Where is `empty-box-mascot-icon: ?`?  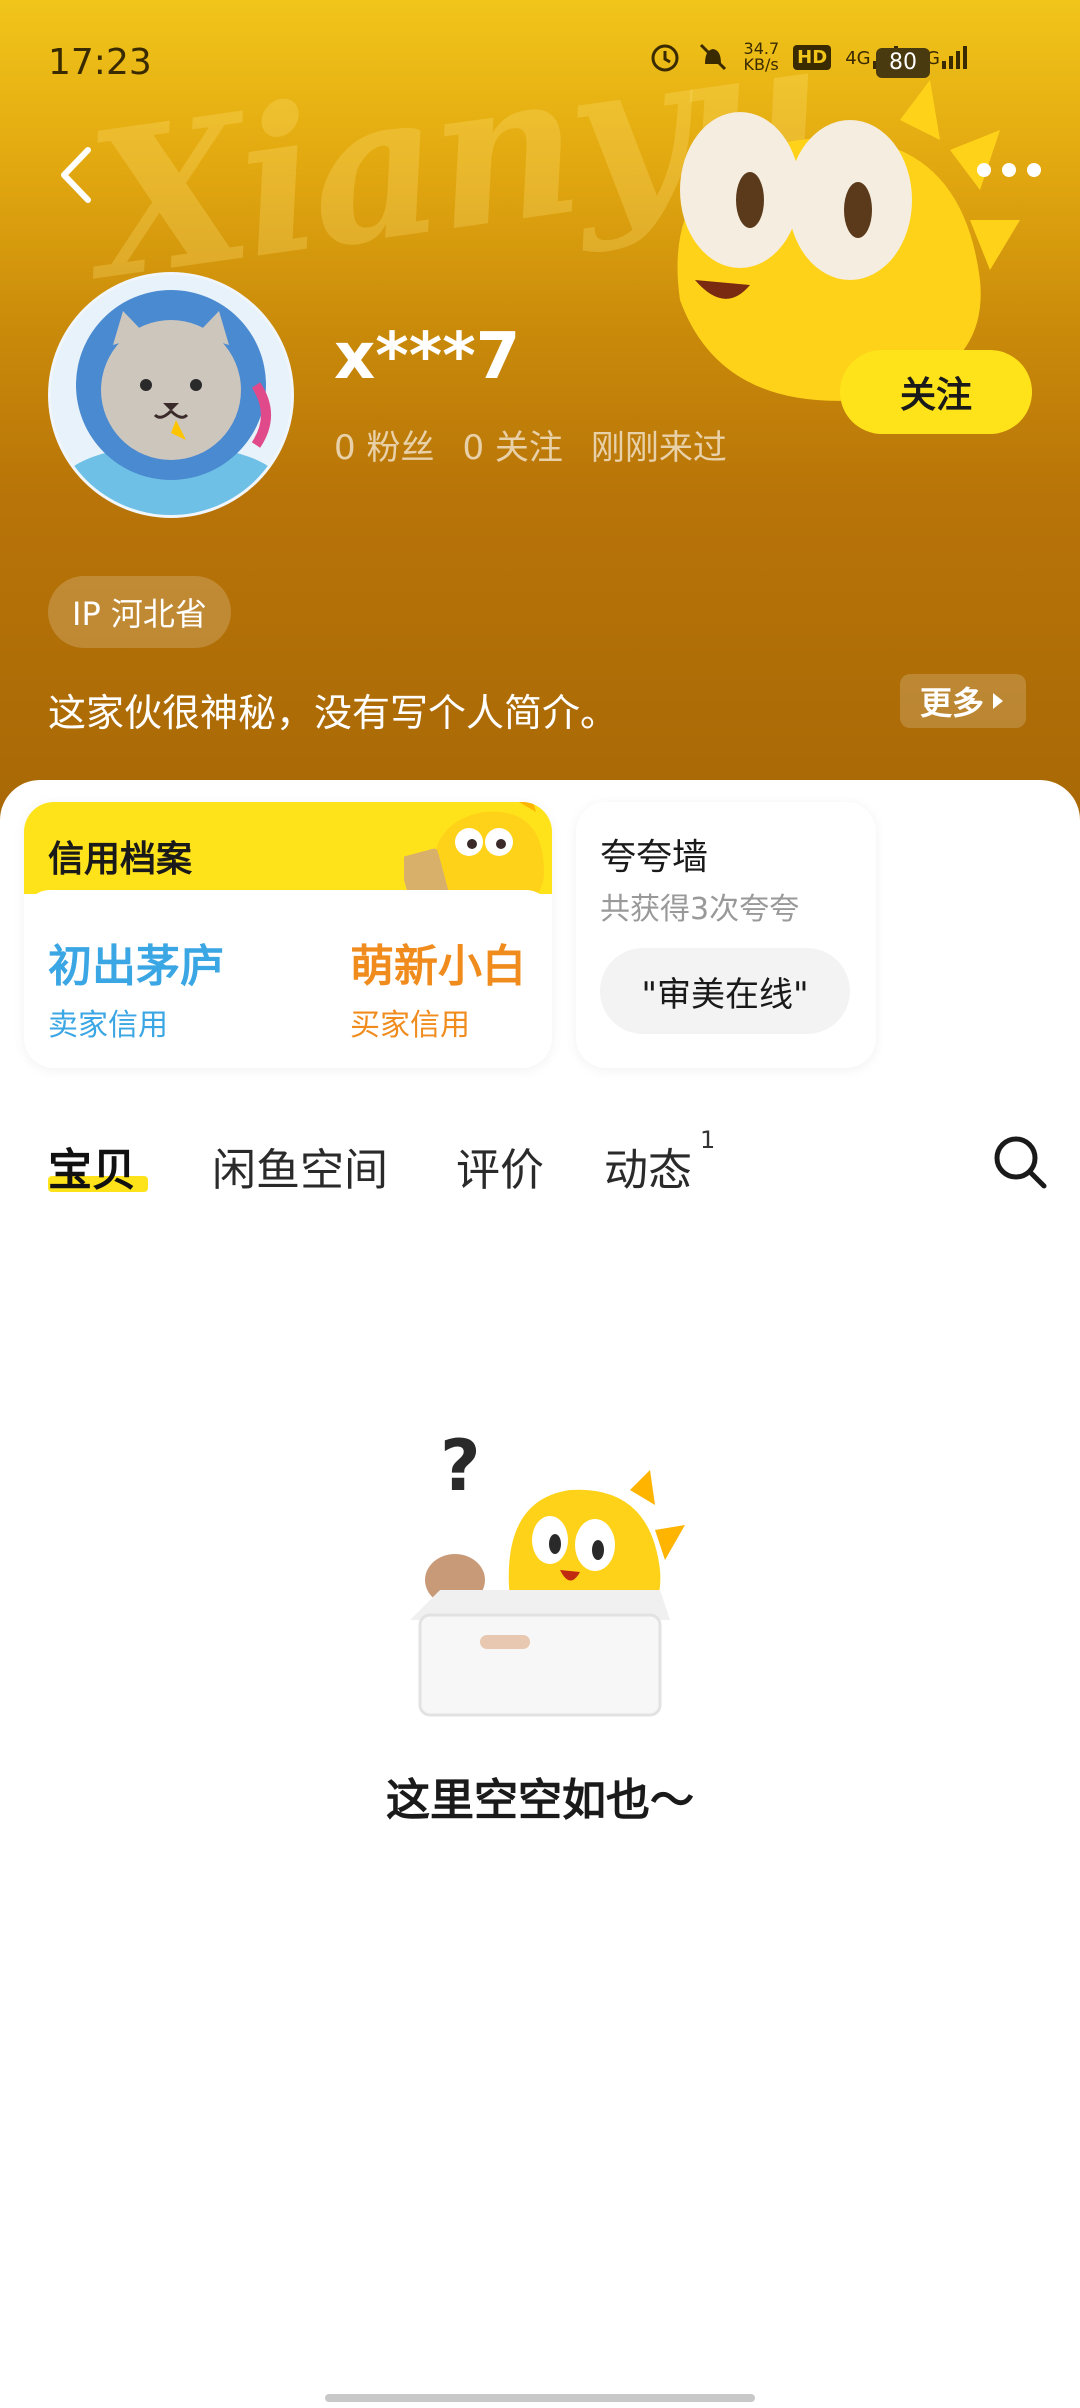
empty-box-mascot-icon: ? is located at coordinates (547, 1571).